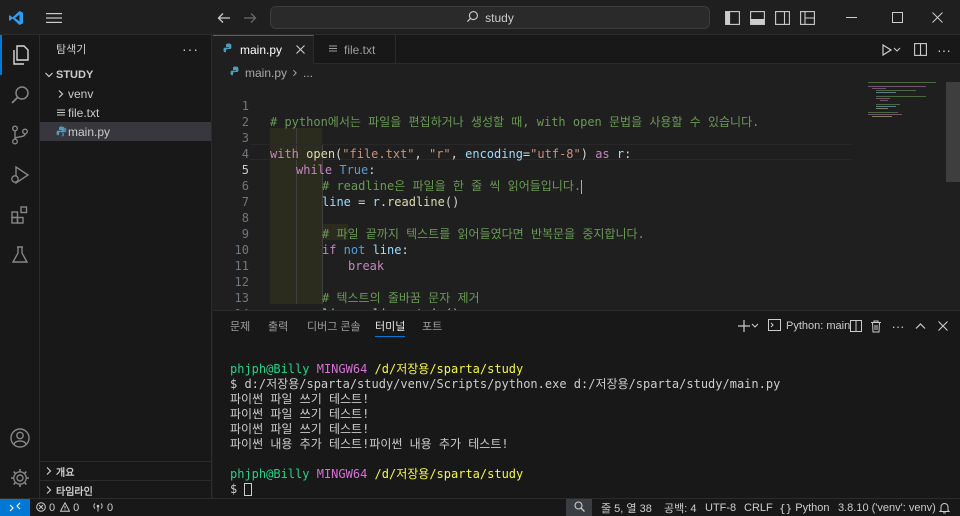 This screenshot has width=960, height=516. I want to click on settings-gear-icon, so click(20, 478).